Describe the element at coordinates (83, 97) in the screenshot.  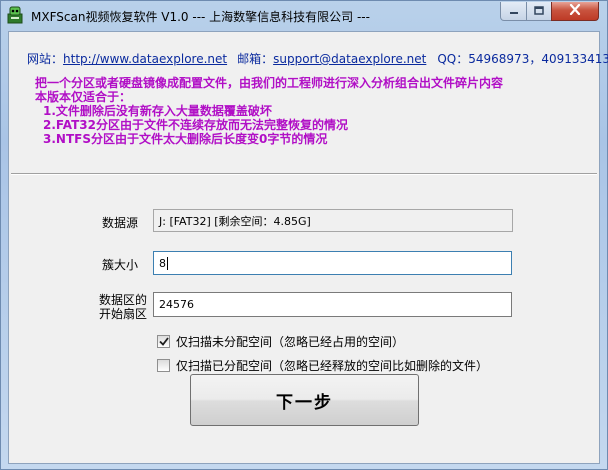
I see `intro-line-2: 本版本仅适合于：` at that location.